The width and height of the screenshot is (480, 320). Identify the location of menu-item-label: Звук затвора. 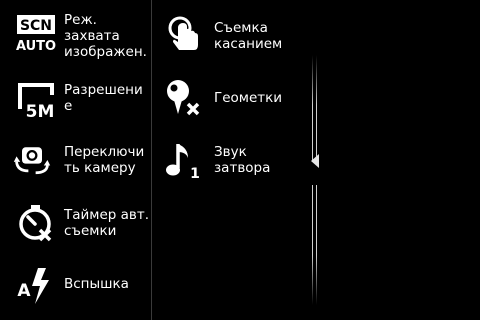
(242, 160).